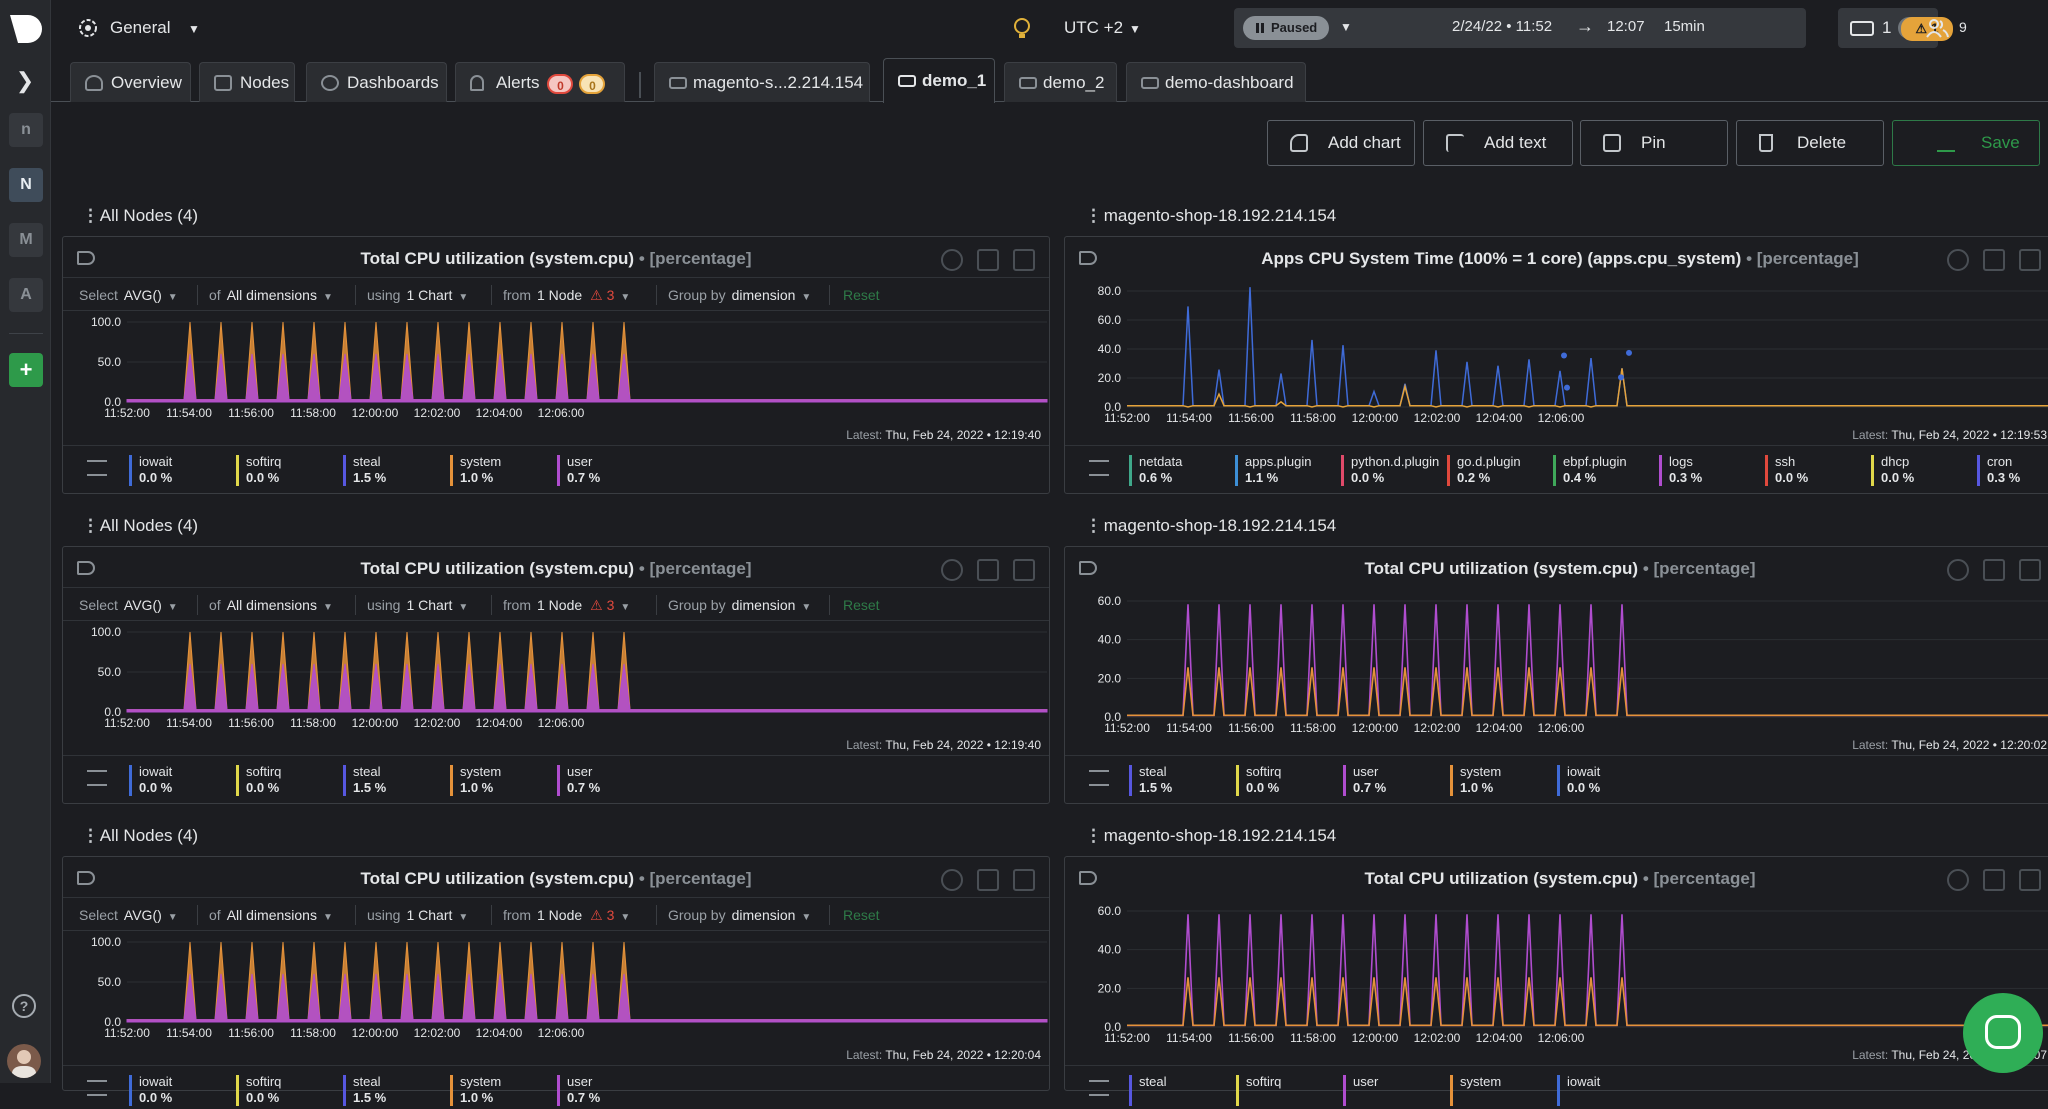 The height and width of the screenshot is (1109, 2048). I want to click on tab-demo-dashboard: demo-dashboard, so click(1216, 82).